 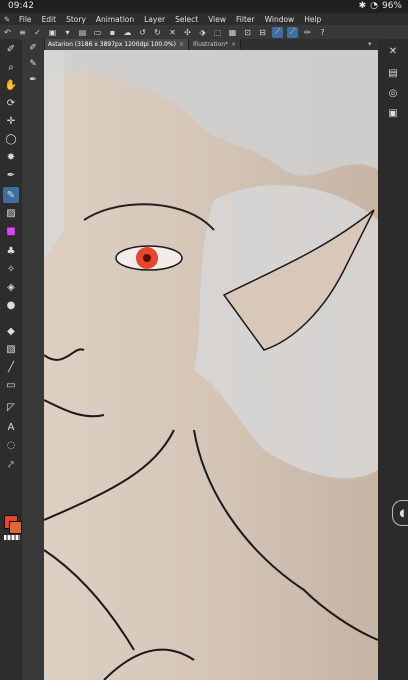 I want to click on eye-pupil, so click(x=147, y=258).